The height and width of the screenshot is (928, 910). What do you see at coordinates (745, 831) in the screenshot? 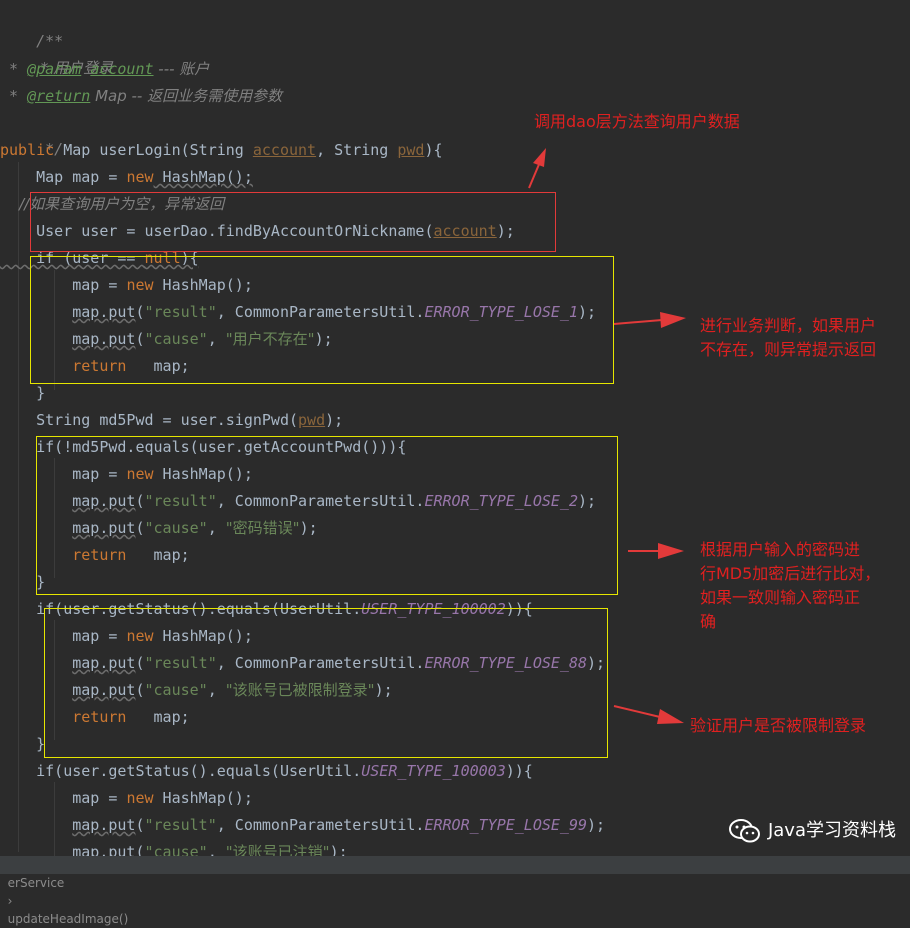
I see `wechat-icon` at bounding box center [745, 831].